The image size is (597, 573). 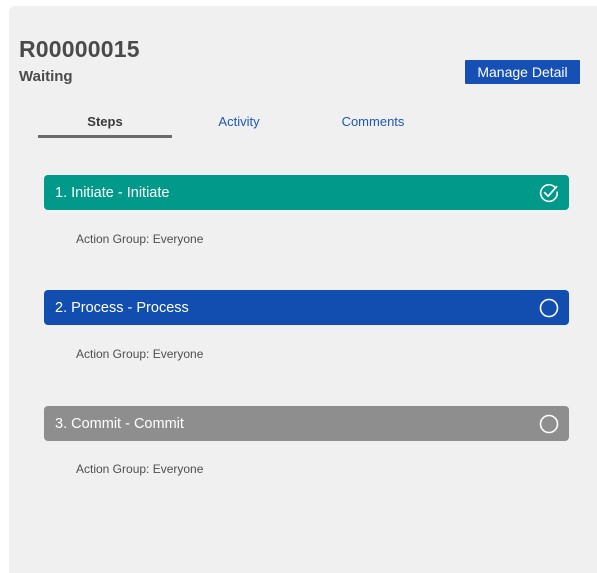 I want to click on step-process: 2. Process - Process, so click(x=306, y=307).